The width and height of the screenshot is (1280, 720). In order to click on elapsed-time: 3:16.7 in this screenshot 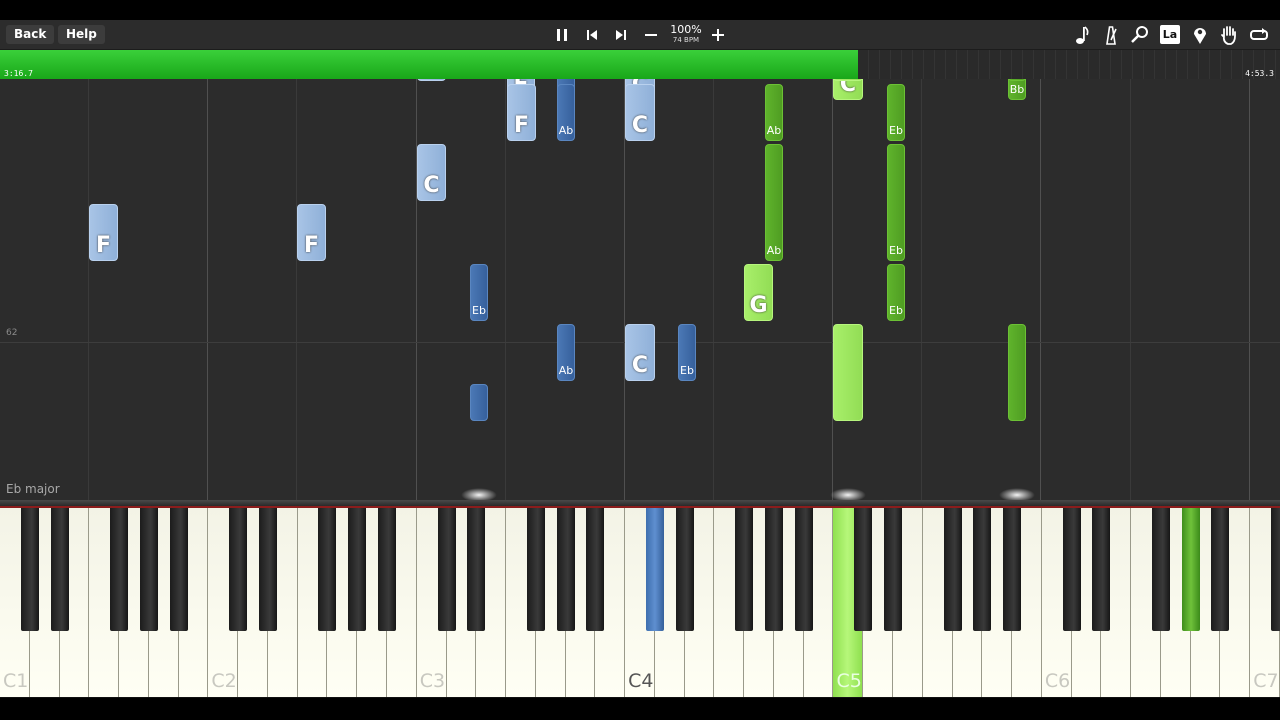, I will do `click(18, 73)`.